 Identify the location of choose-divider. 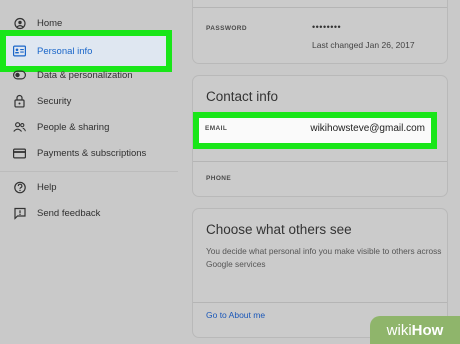
(320, 302).